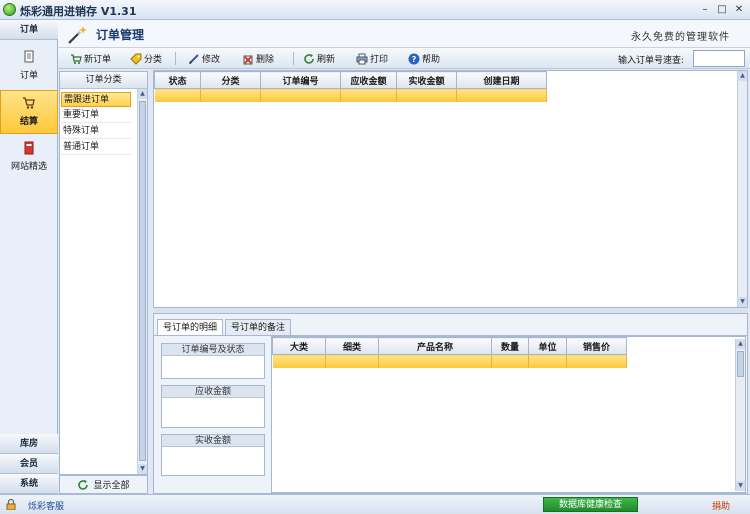 The height and width of the screenshot is (514, 750). I want to click on category-item-important: 重要订单, so click(96, 115).